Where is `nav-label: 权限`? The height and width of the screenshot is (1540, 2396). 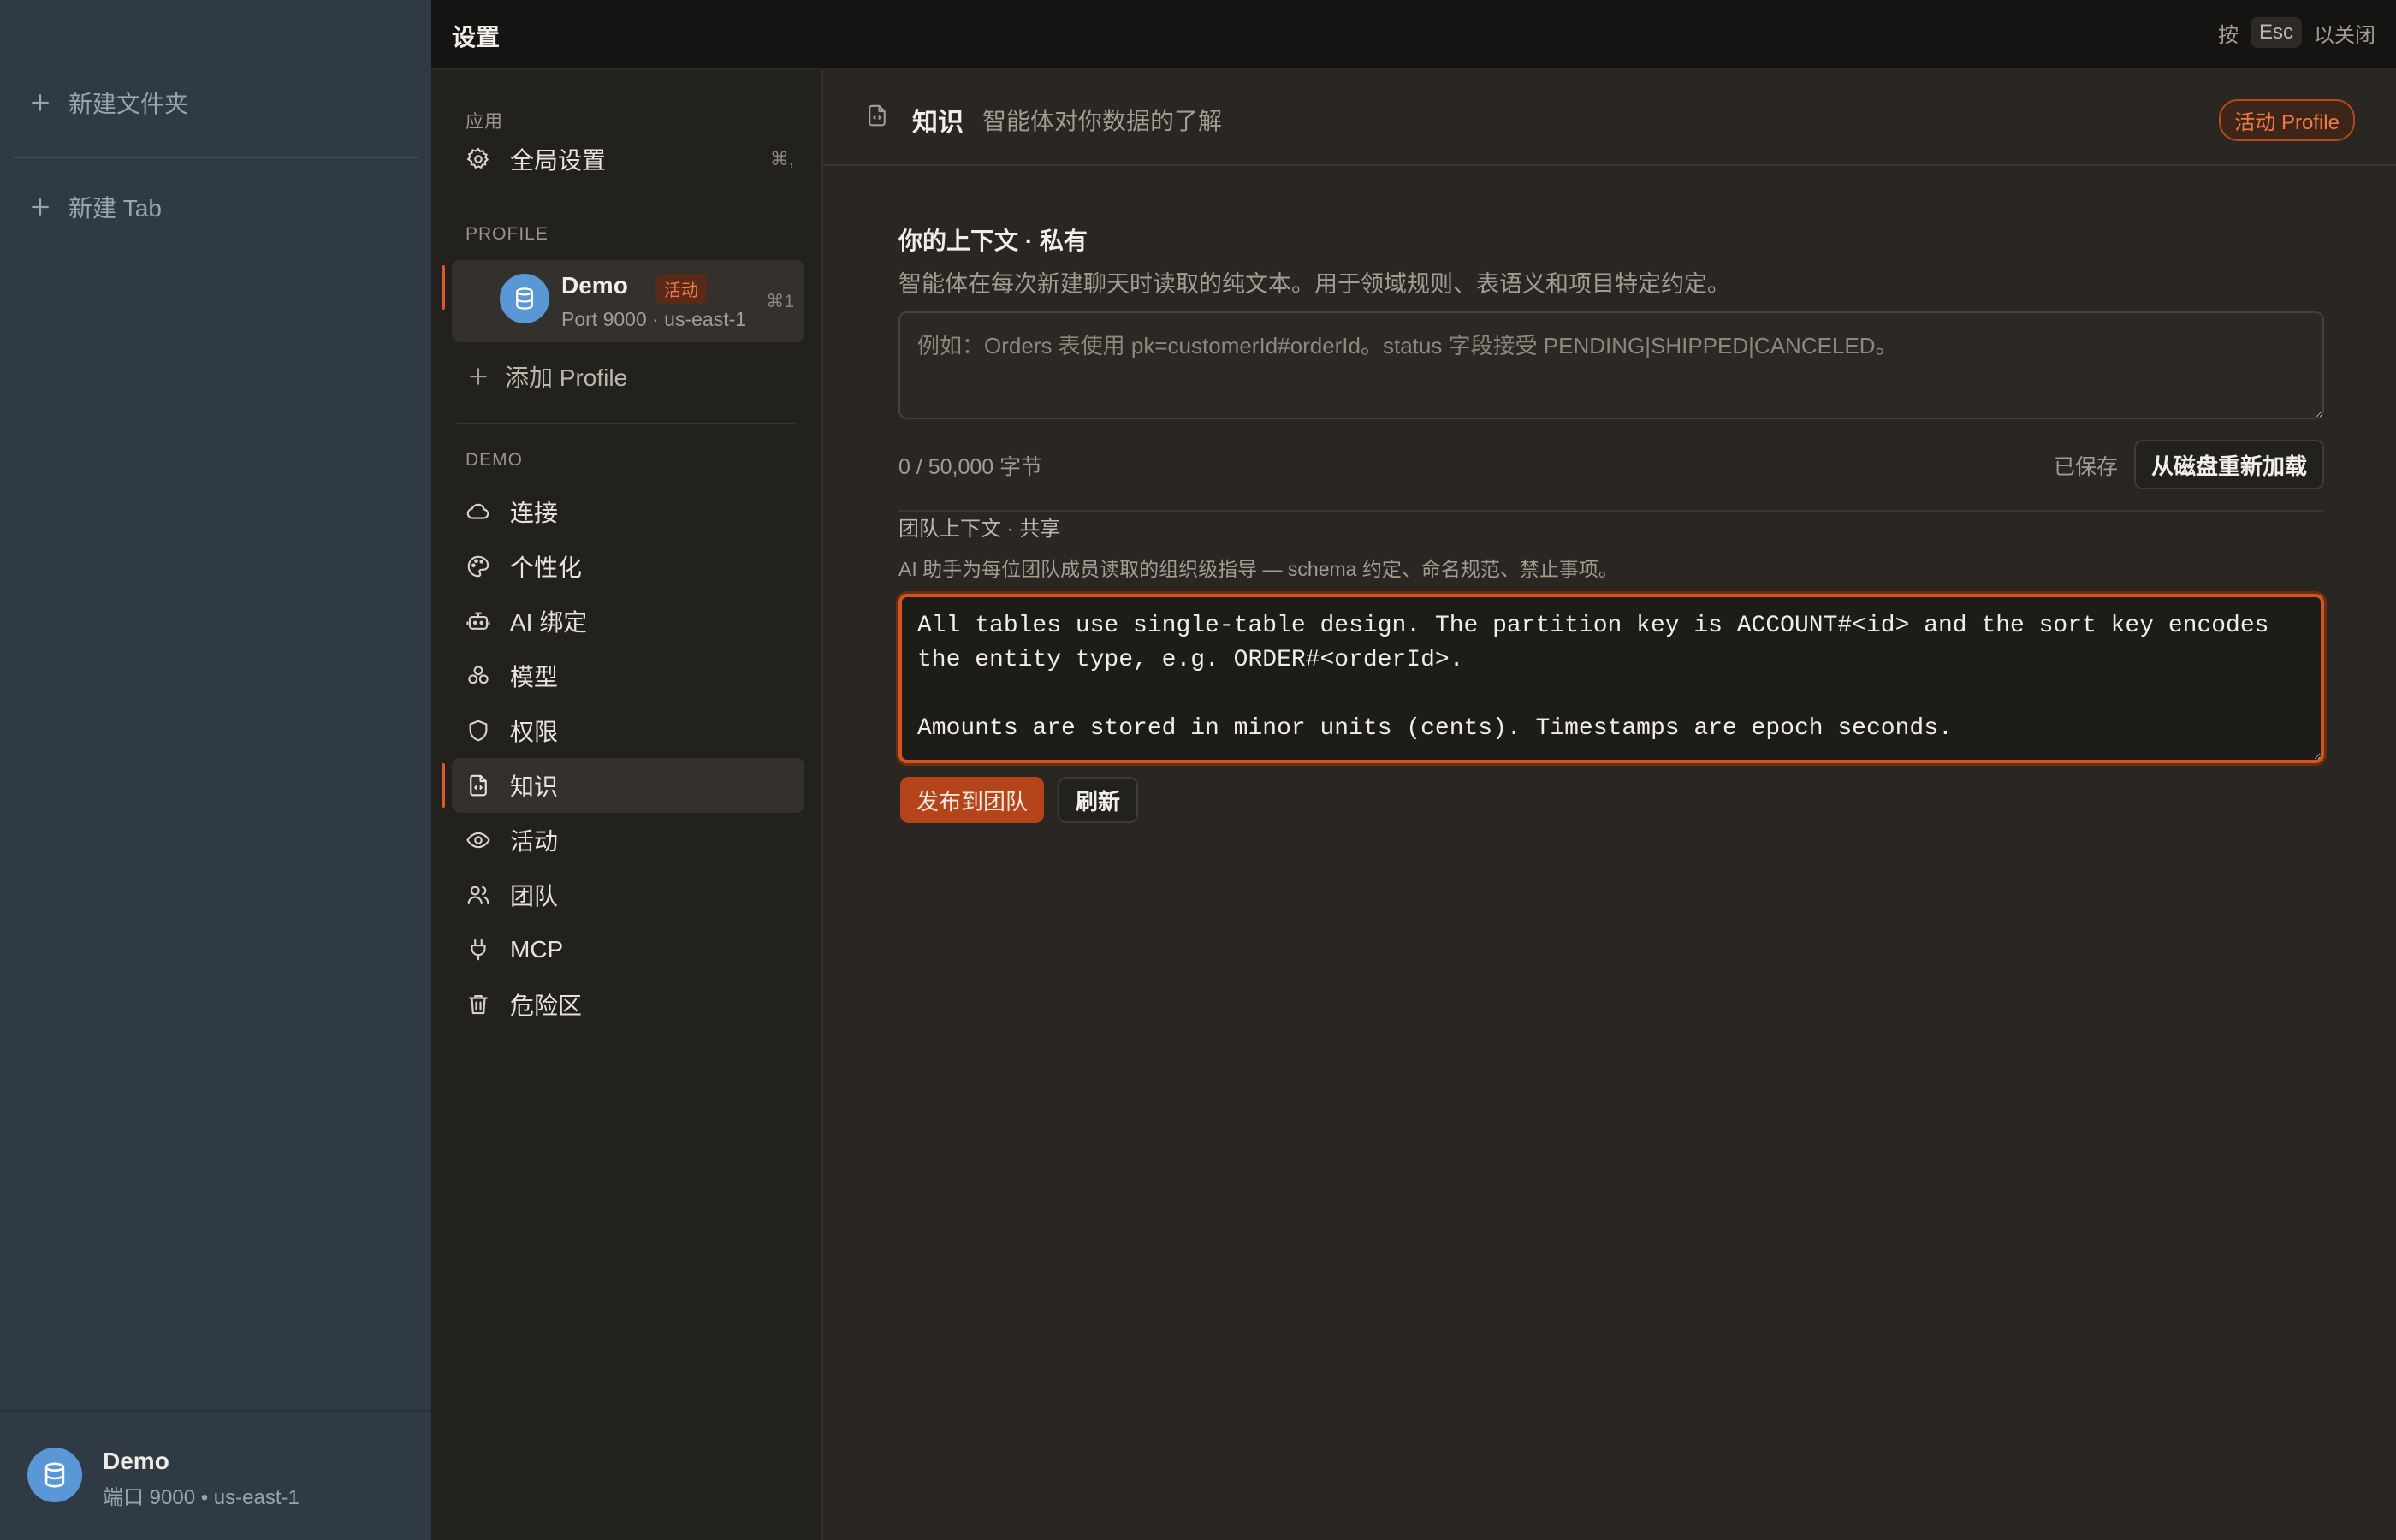 nav-label: 权限 is located at coordinates (534, 732).